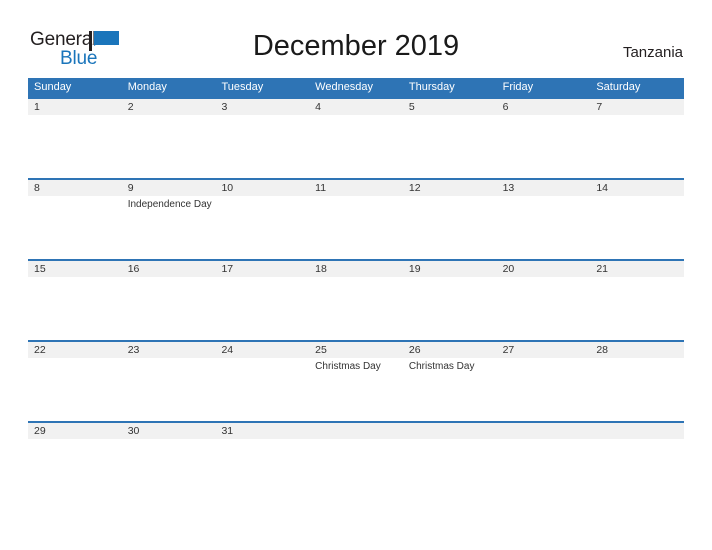  Describe the element at coordinates (602, 350) in the screenshot. I see `day-number: 28` at that location.